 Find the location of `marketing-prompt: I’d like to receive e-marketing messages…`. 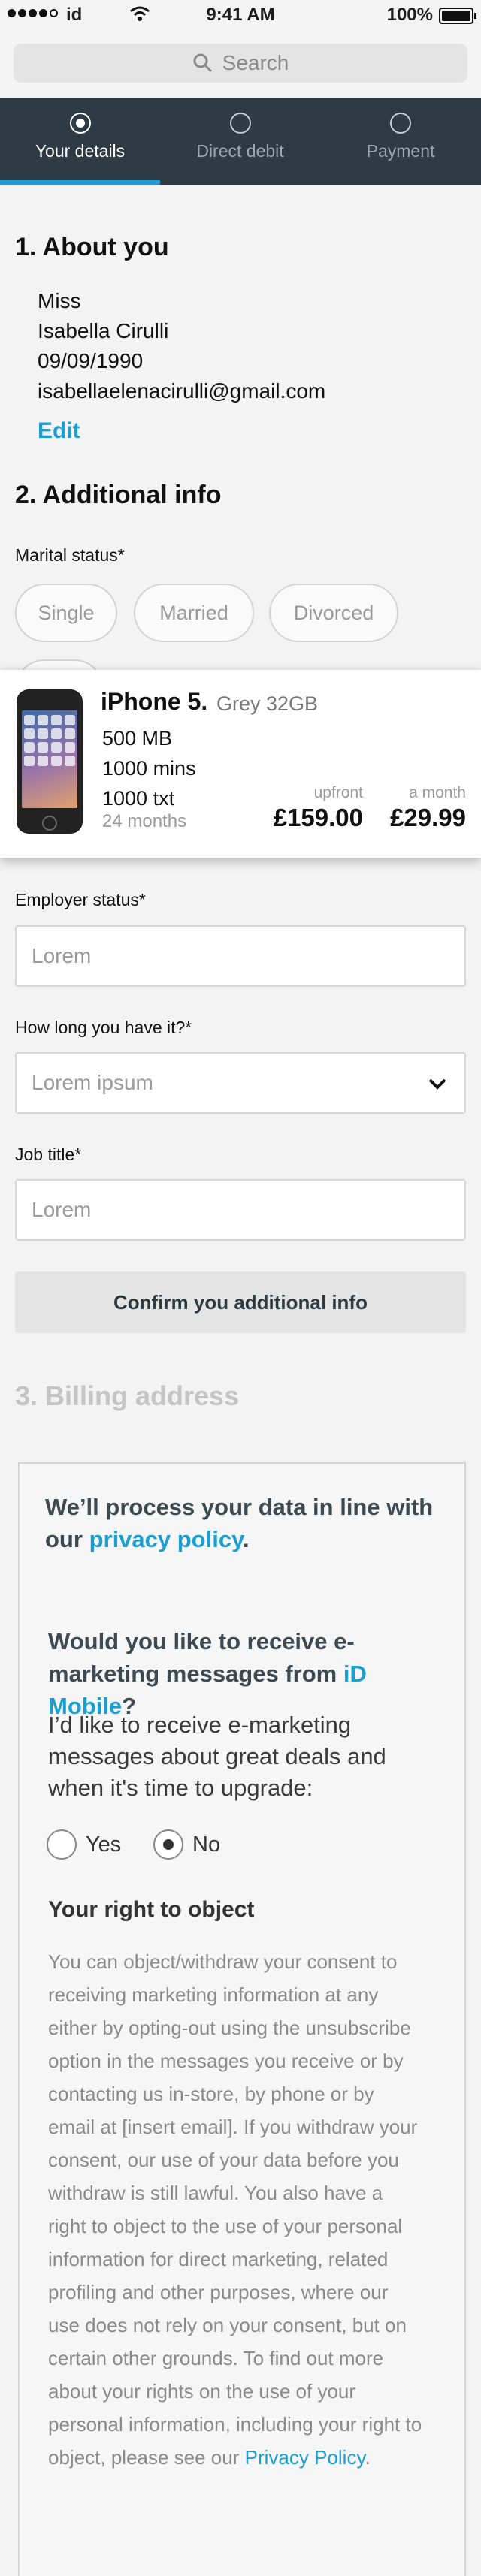

marketing-prompt: I’d like to receive e-marketing messages… is located at coordinates (217, 1757).